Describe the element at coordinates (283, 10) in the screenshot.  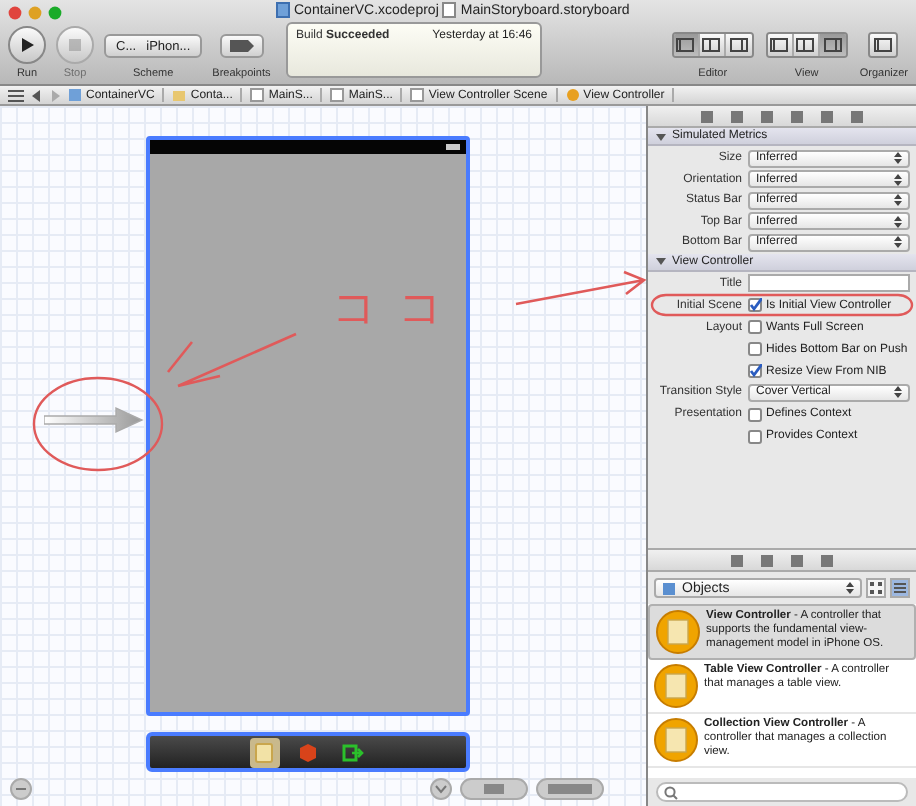
I see `project-file-icon` at that location.